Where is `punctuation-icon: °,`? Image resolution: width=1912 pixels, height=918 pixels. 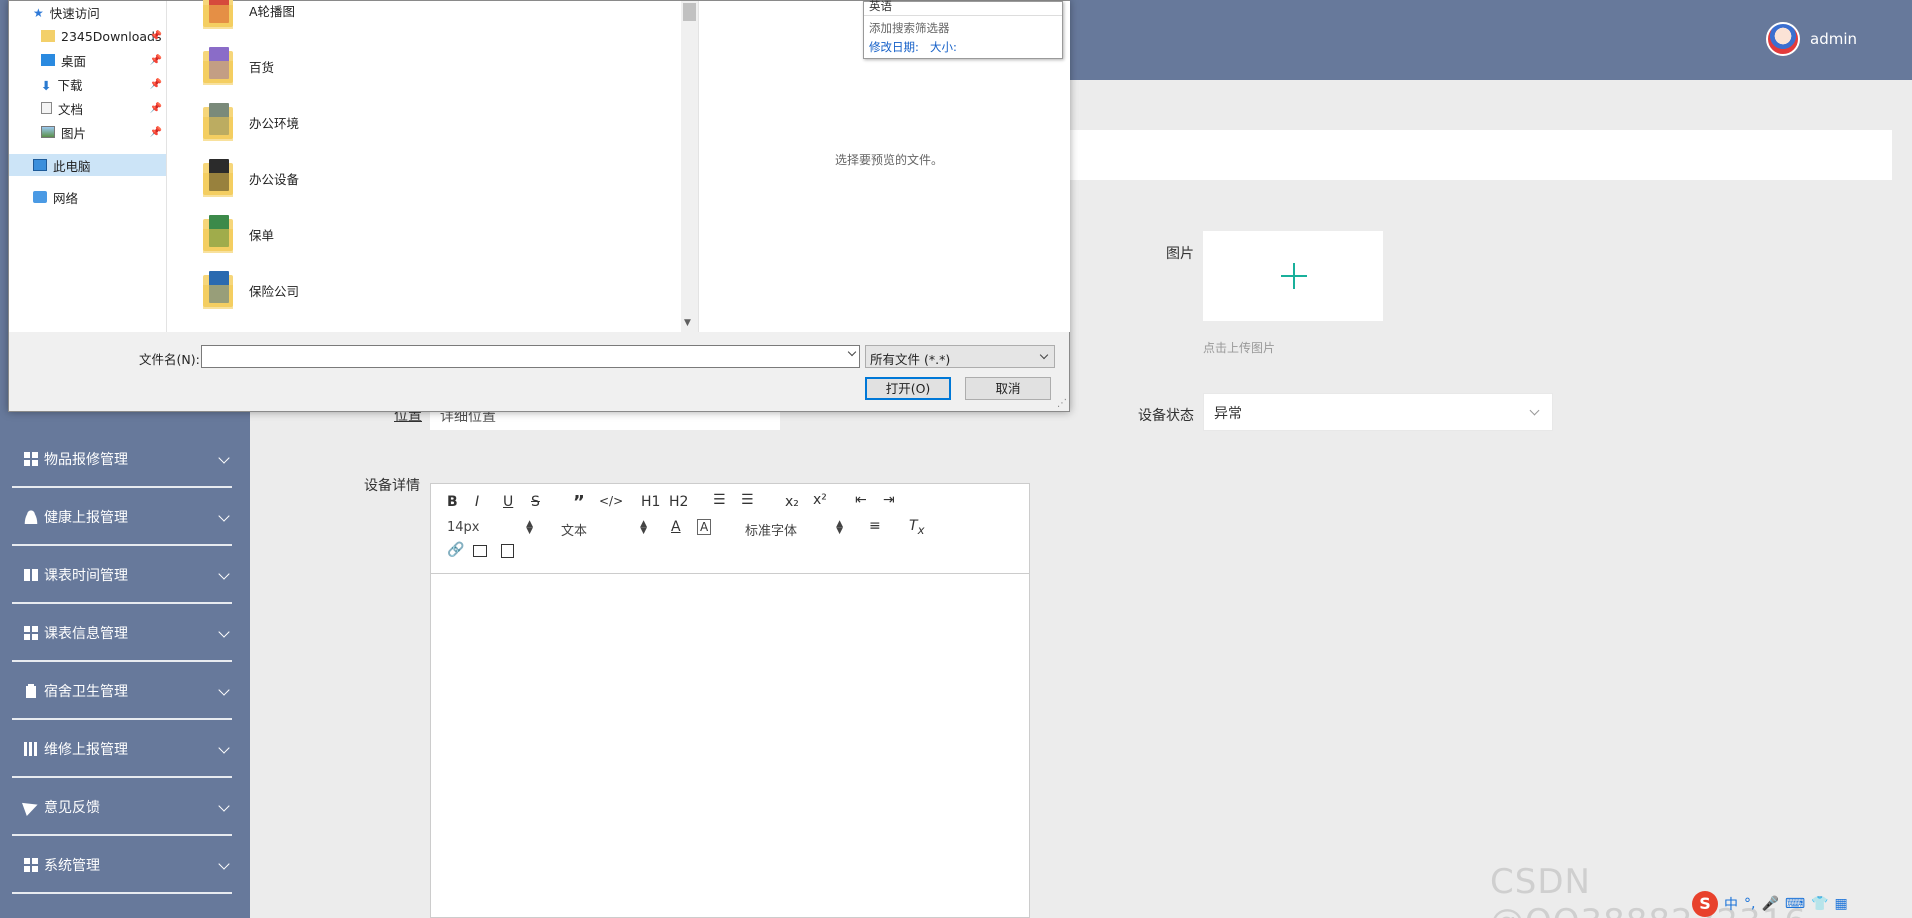
punctuation-icon: °, is located at coordinates (1749, 904).